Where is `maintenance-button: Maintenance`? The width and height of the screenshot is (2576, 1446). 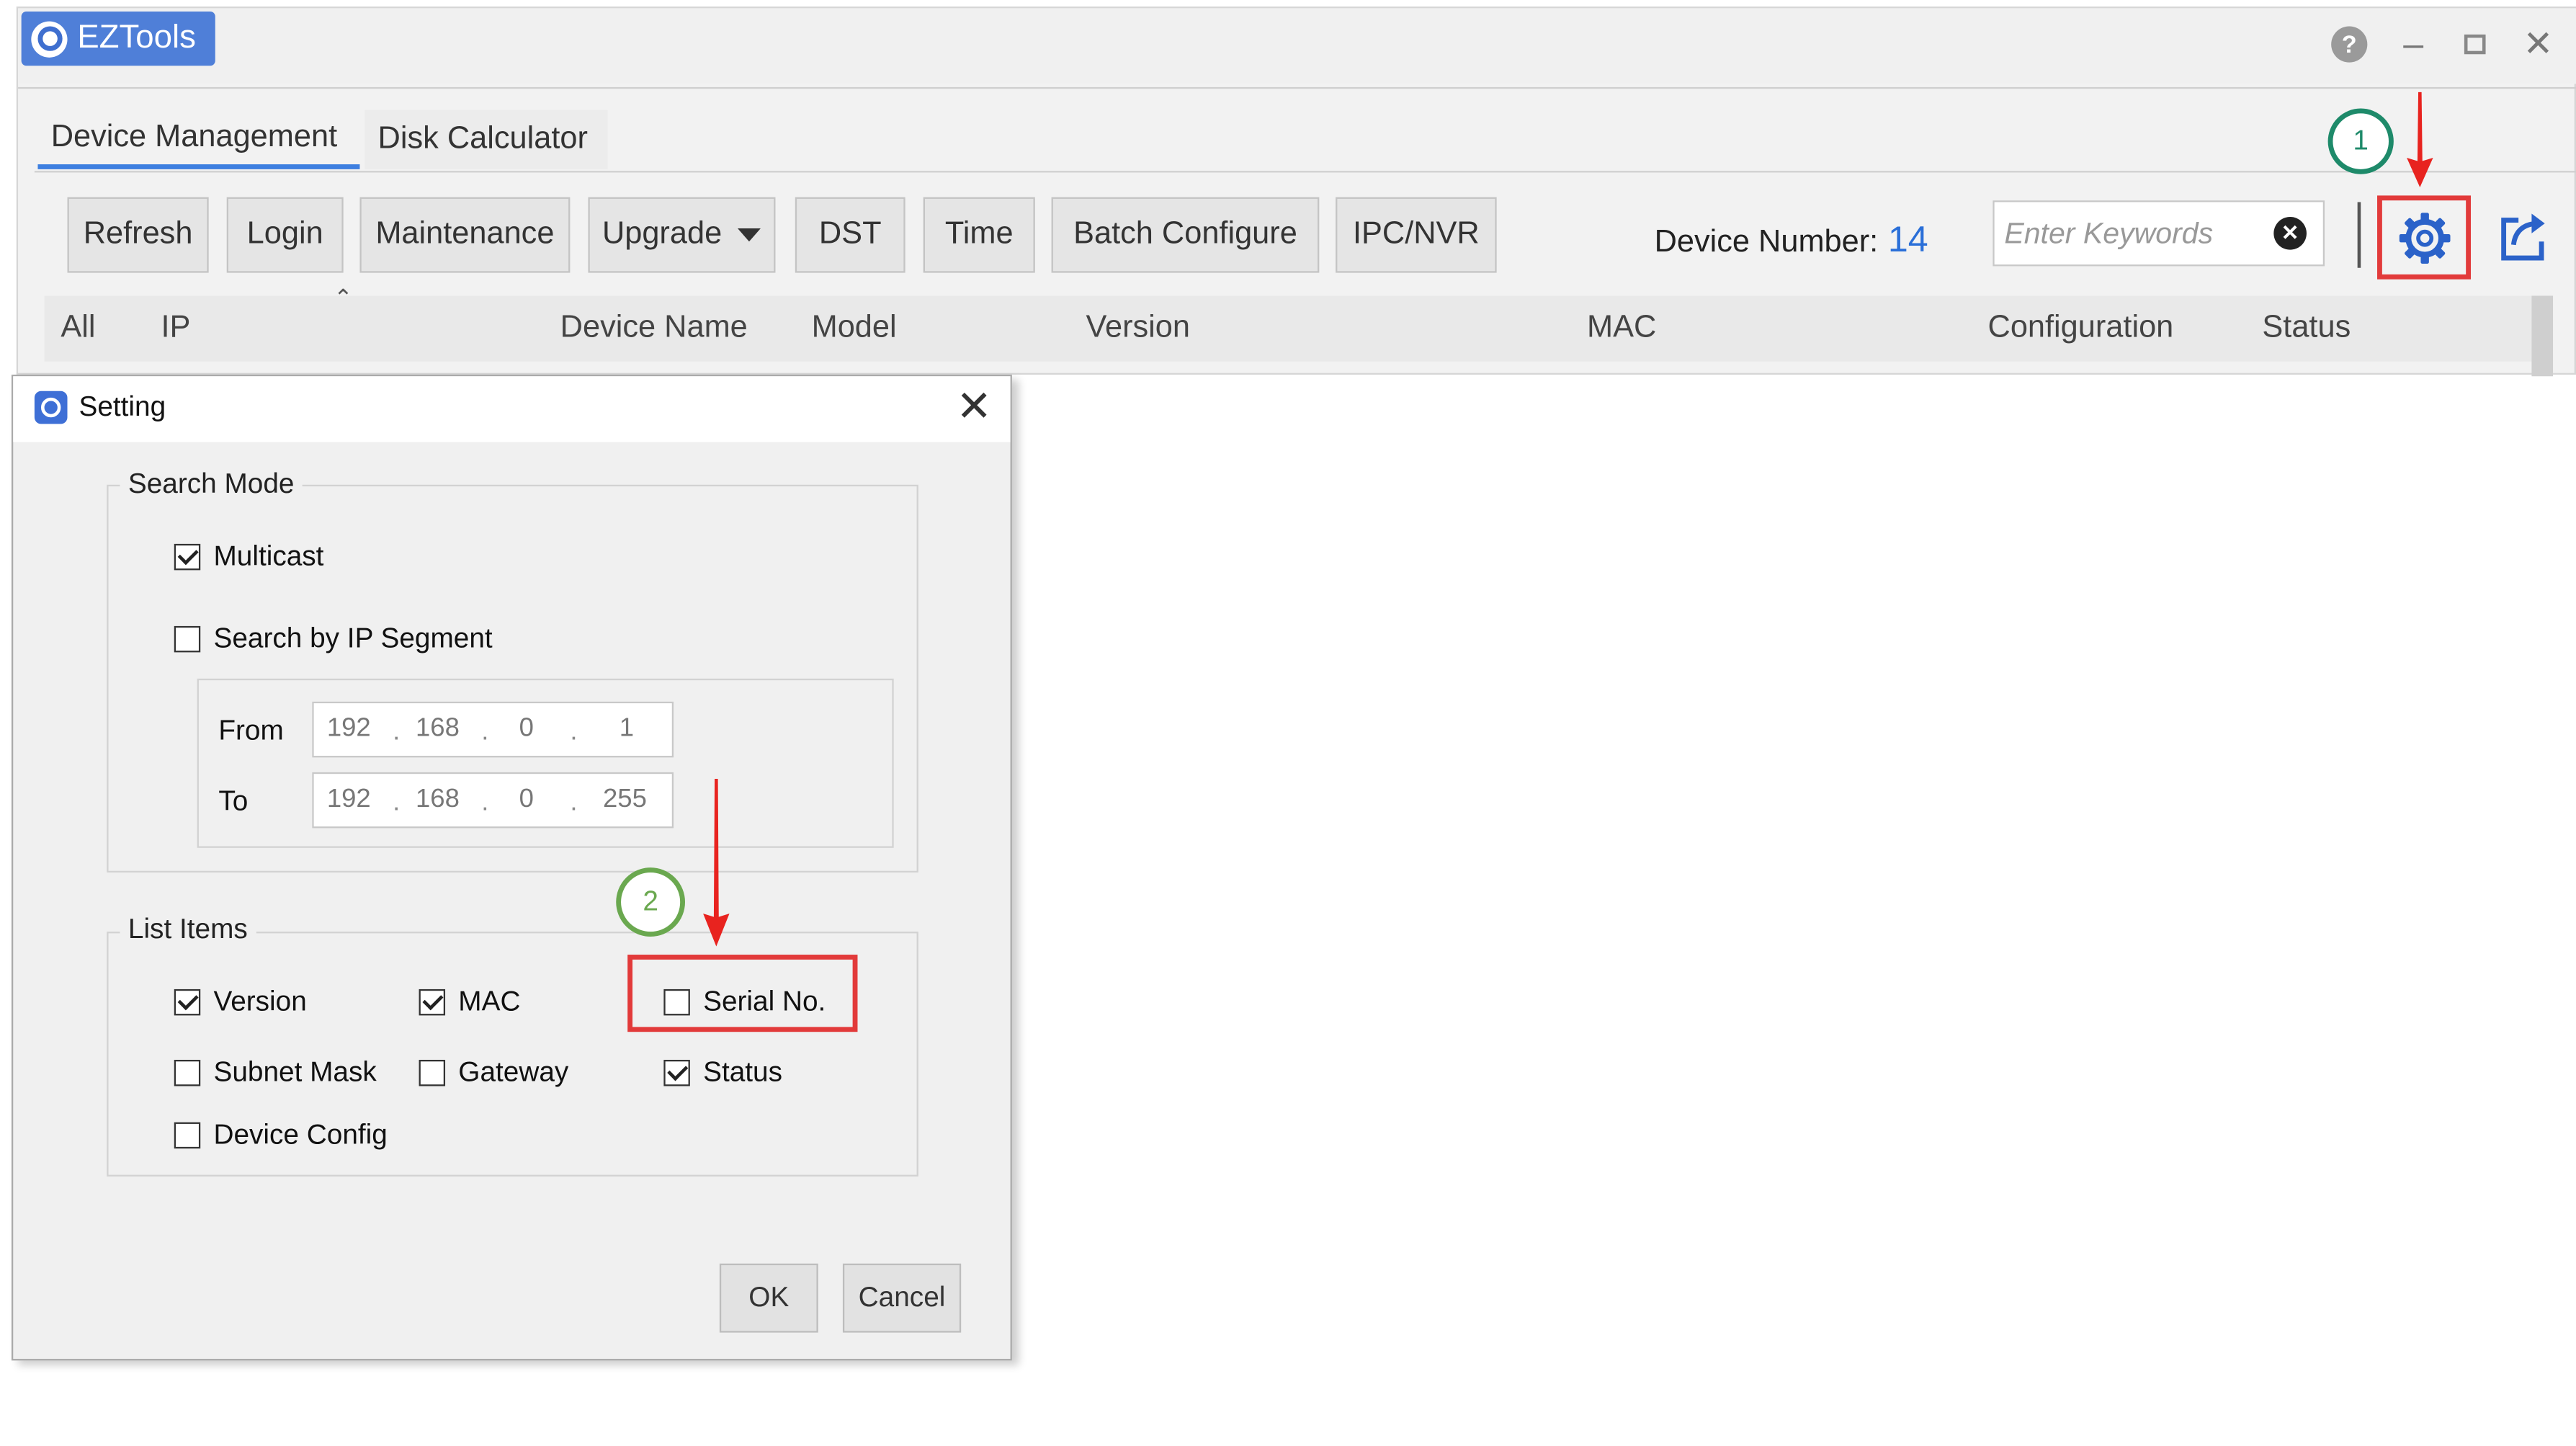 maintenance-button: Maintenance is located at coordinates (465, 235).